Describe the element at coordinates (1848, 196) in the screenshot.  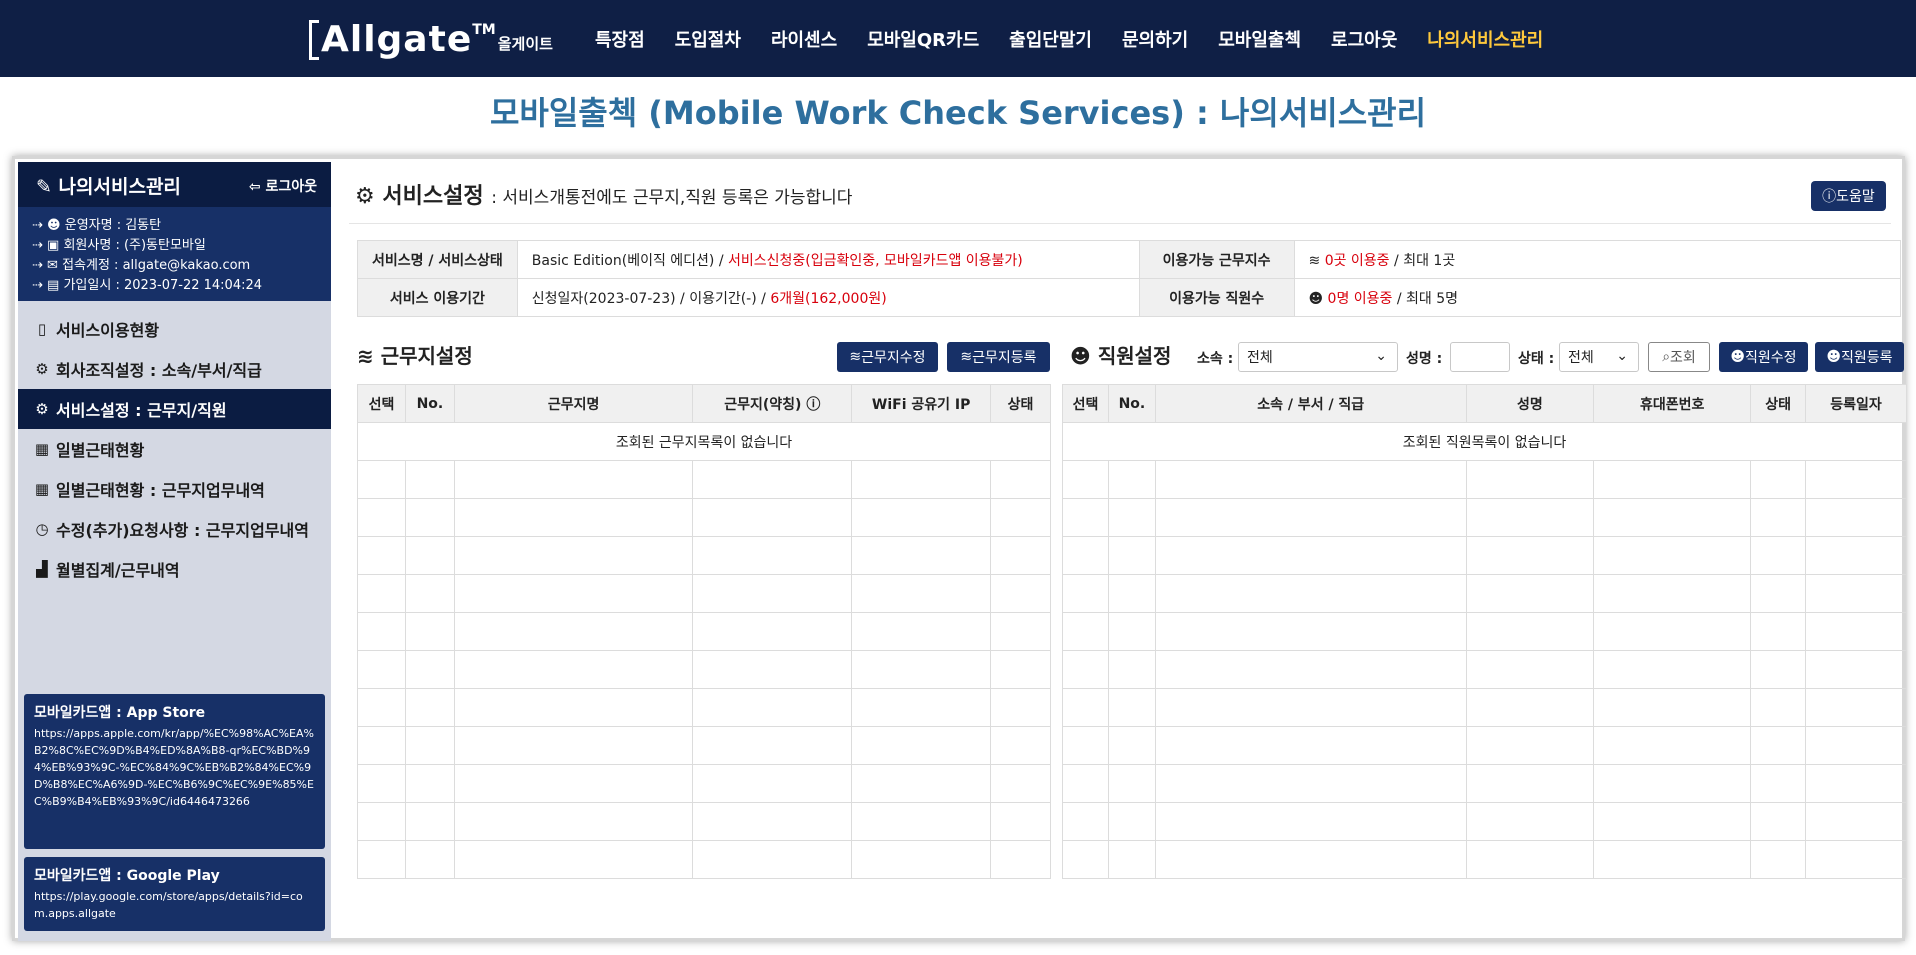
I see `help-button: ⓘ 도움말` at that location.